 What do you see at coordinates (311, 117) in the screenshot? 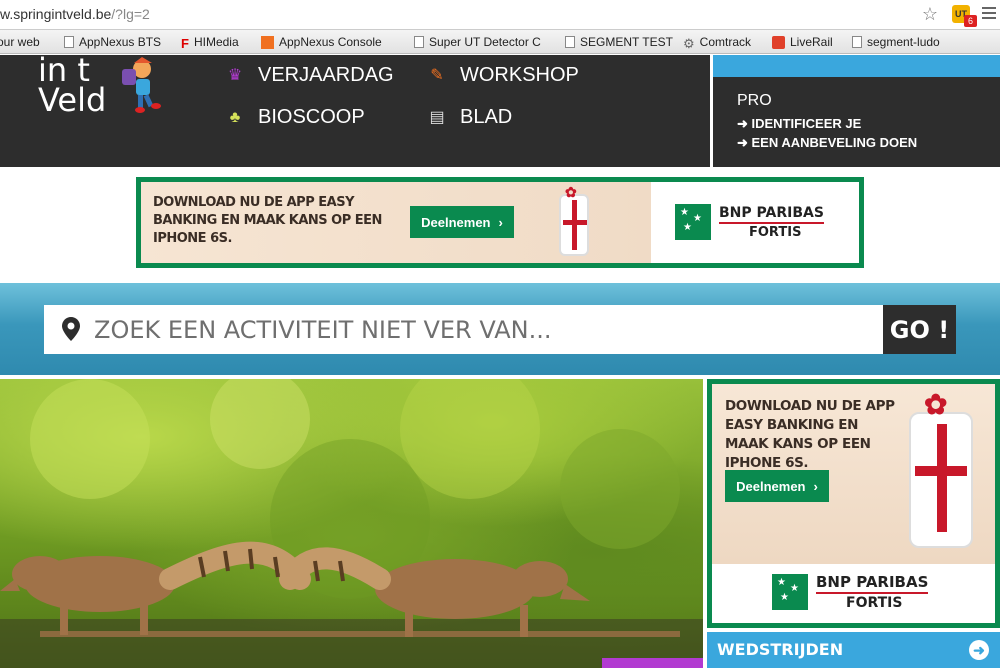
I see `nav-label: BIOSCOOP` at bounding box center [311, 117].